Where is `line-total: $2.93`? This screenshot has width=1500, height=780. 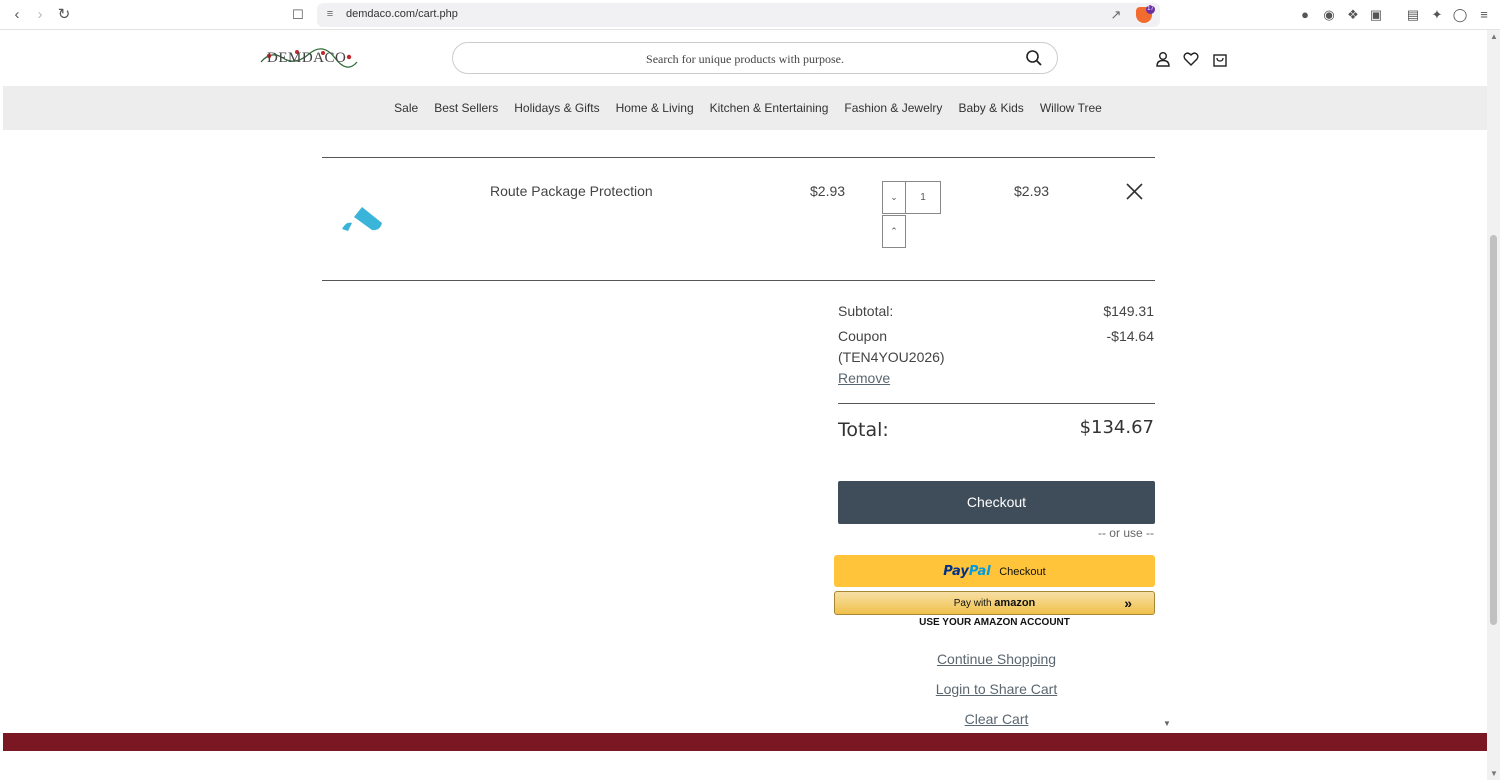 line-total: $2.93 is located at coordinates (1032, 191).